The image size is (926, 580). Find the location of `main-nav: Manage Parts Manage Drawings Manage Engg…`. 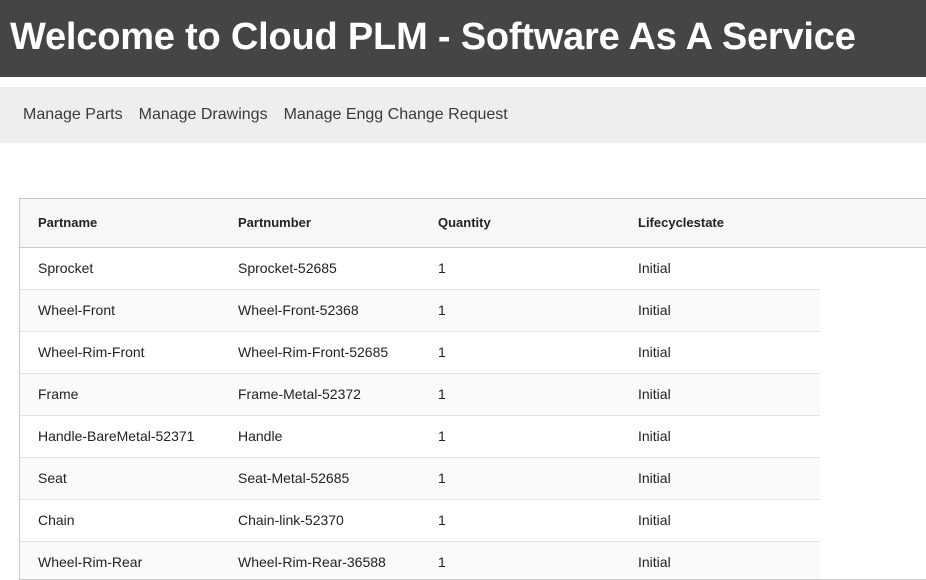

main-nav: Manage Parts Manage Drawings Manage Engg… is located at coordinates (463, 115).